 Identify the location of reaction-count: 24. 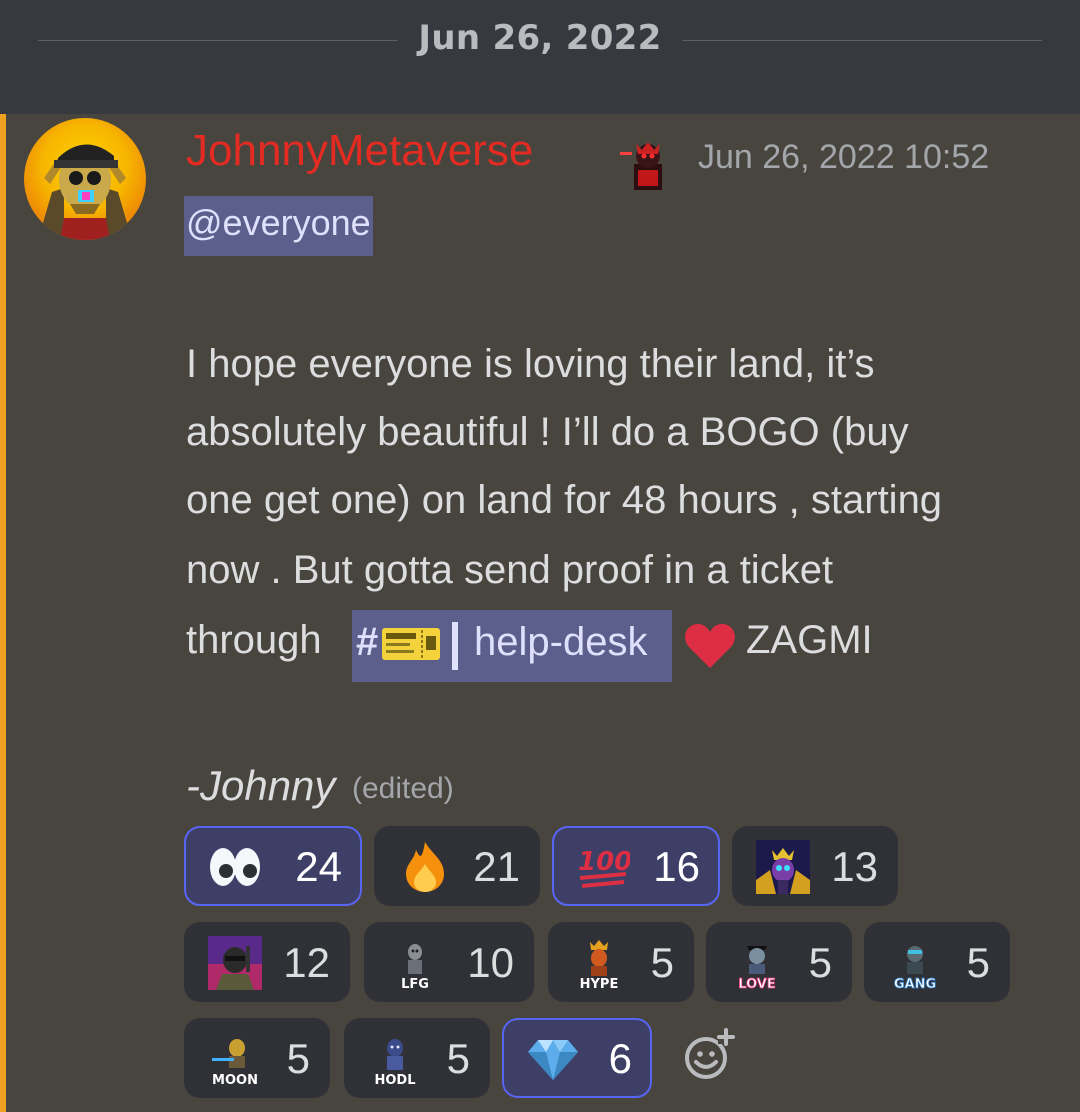
(318, 866).